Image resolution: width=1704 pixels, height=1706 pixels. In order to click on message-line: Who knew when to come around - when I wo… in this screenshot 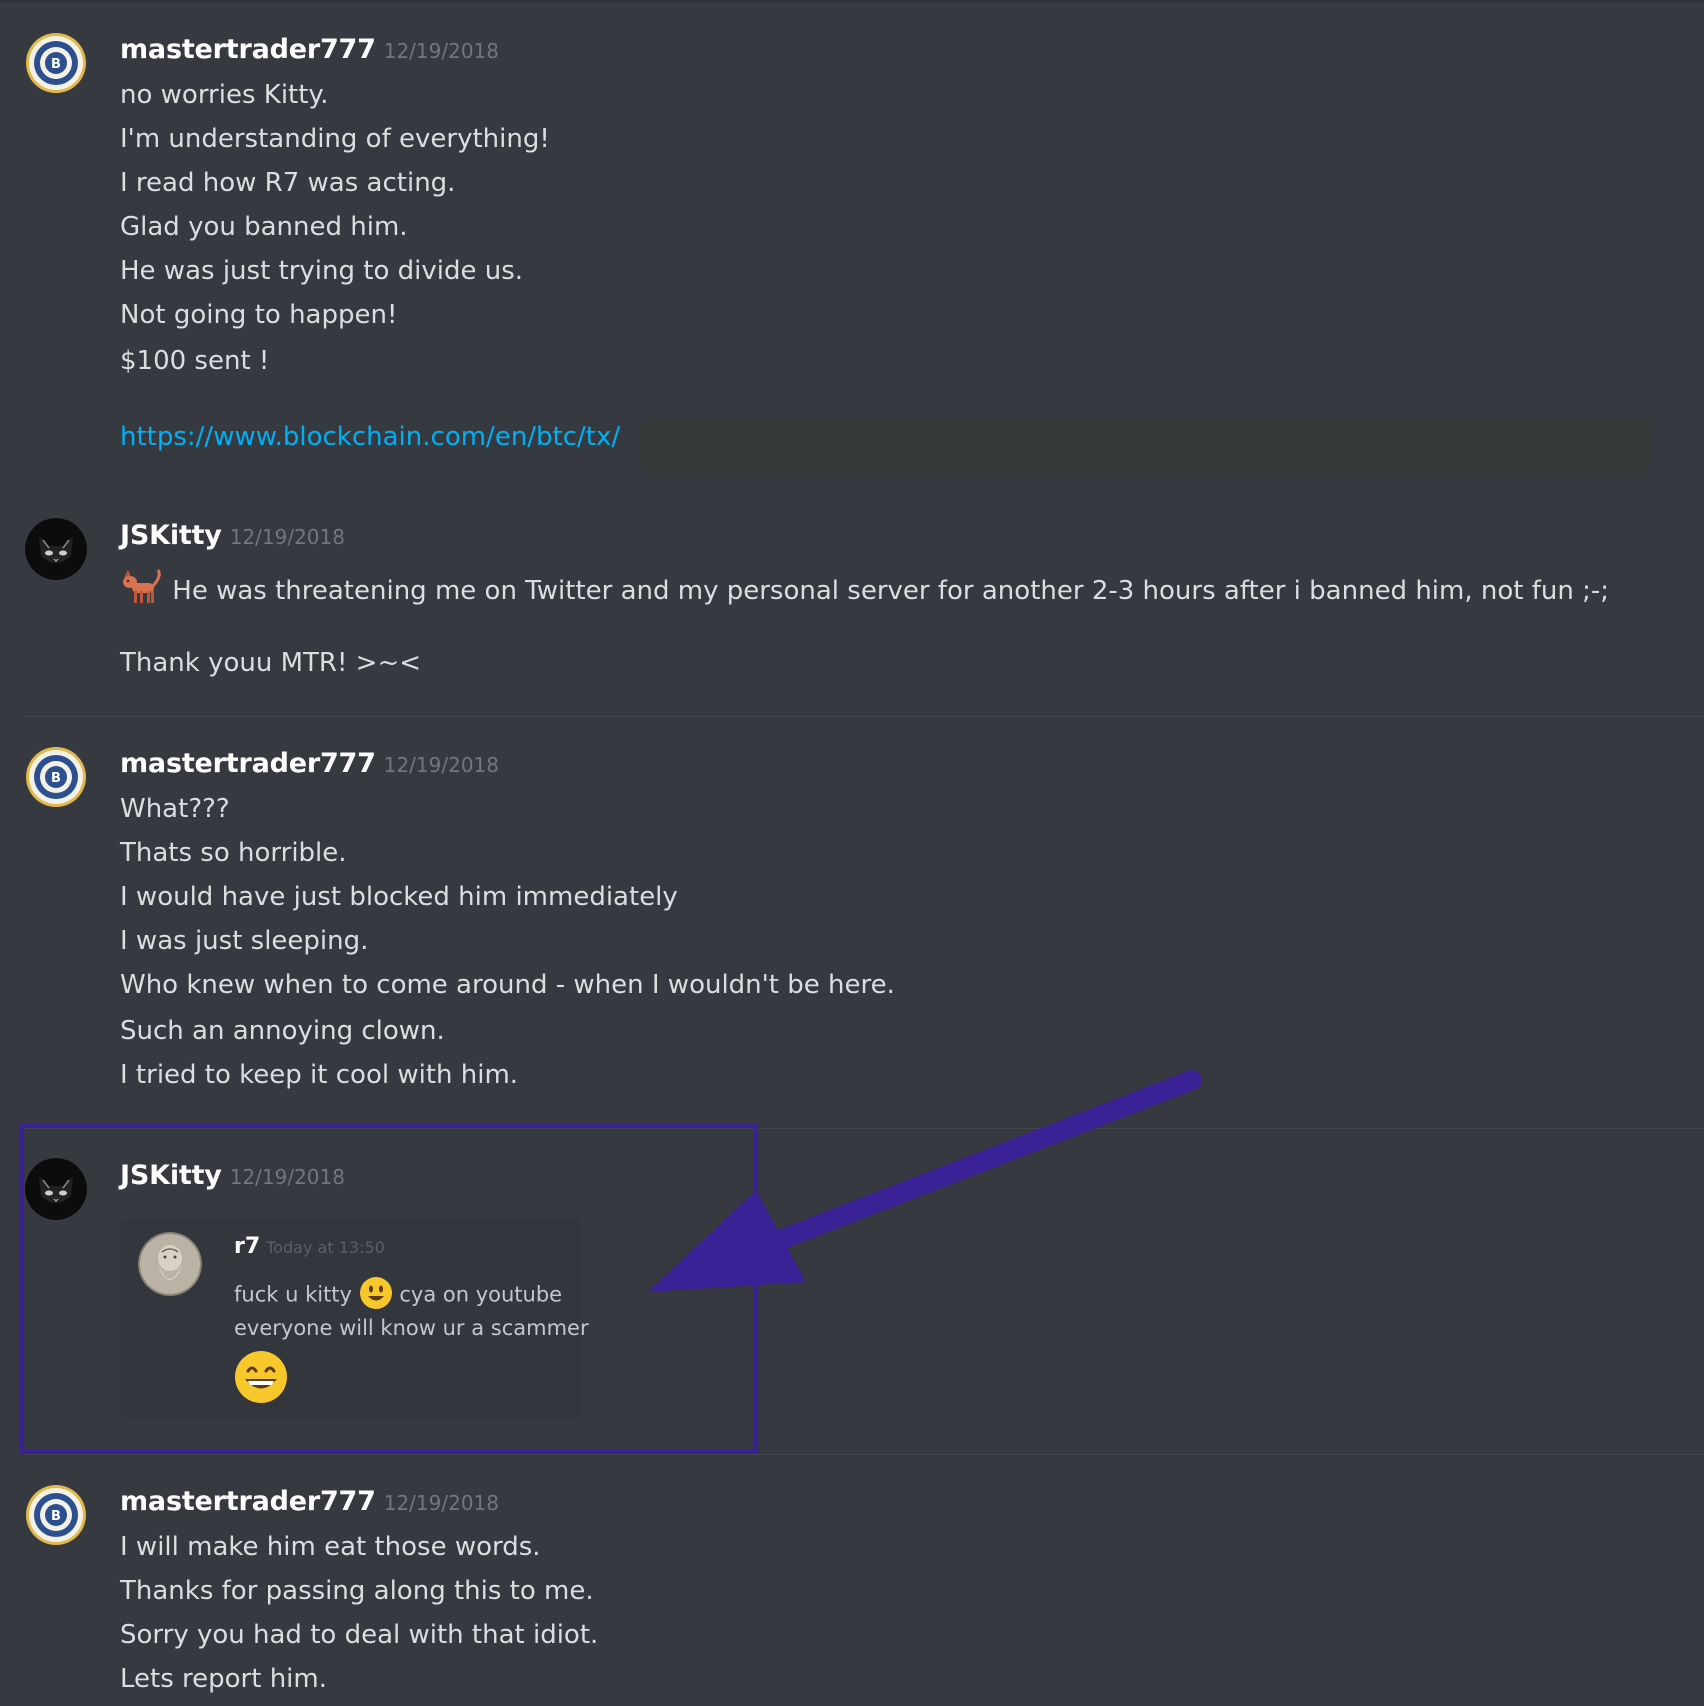, I will do `click(507, 985)`.